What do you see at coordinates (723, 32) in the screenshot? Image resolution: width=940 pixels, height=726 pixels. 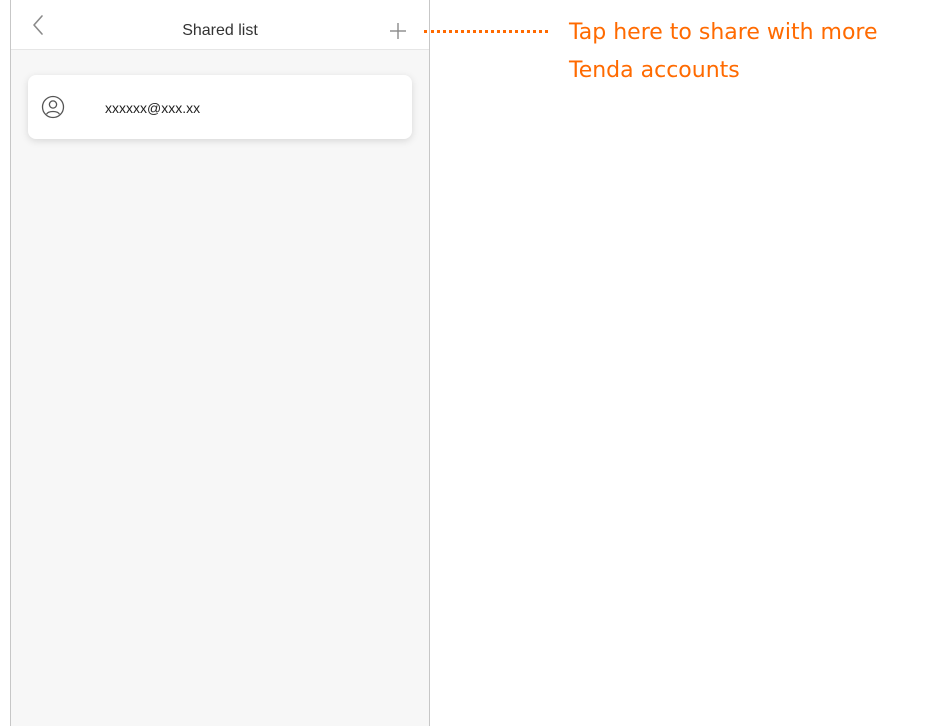 I see `callout-line-1: Tap here to share with more` at bounding box center [723, 32].